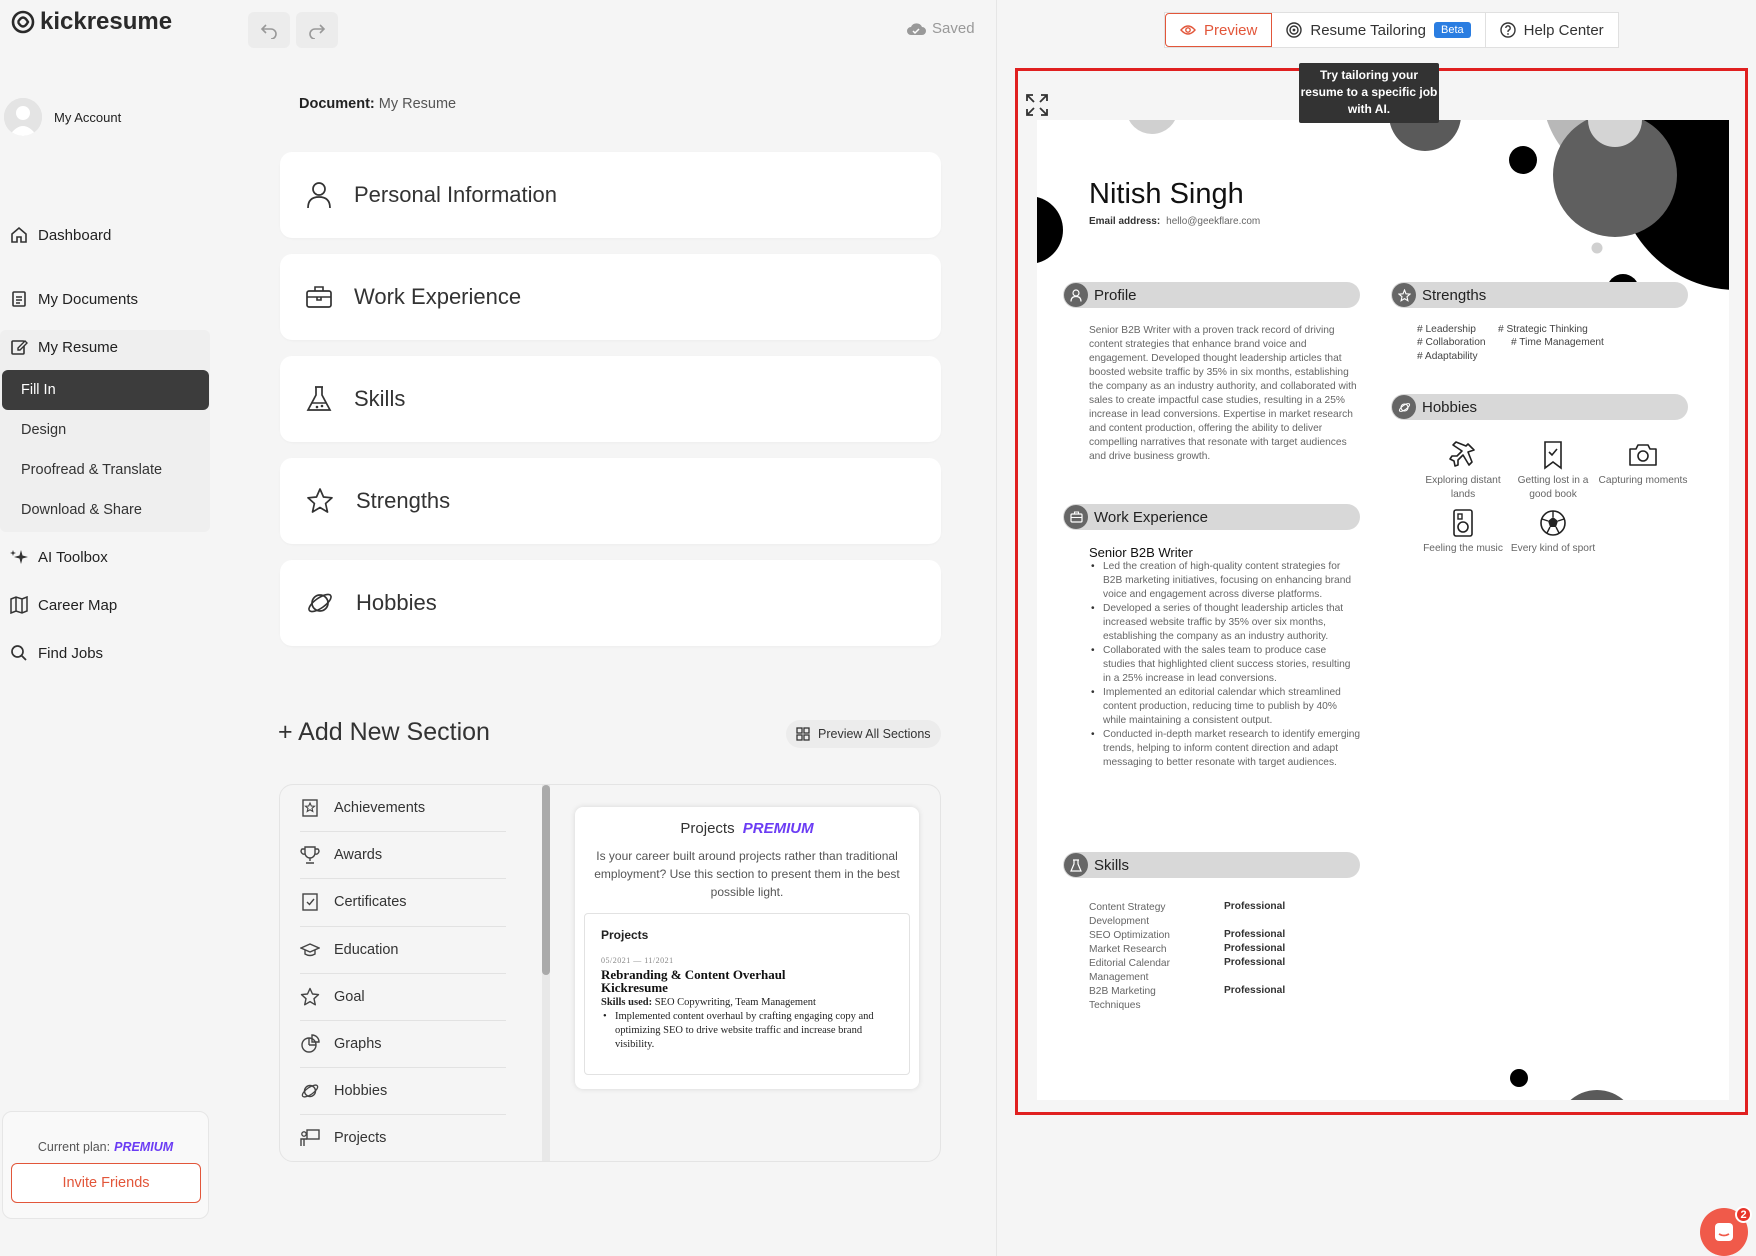 The image size is (1756, 1256). Describe the element at coordinates (19, 299) in the screenshot. I see `document-icon` at that location.